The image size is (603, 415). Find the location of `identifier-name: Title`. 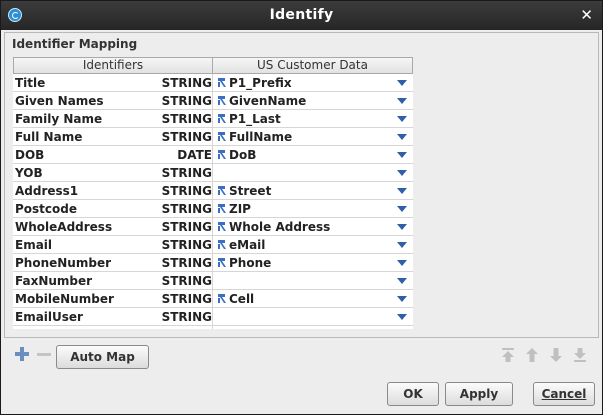

identifier-name: Title is located at coordinates (30, 83).